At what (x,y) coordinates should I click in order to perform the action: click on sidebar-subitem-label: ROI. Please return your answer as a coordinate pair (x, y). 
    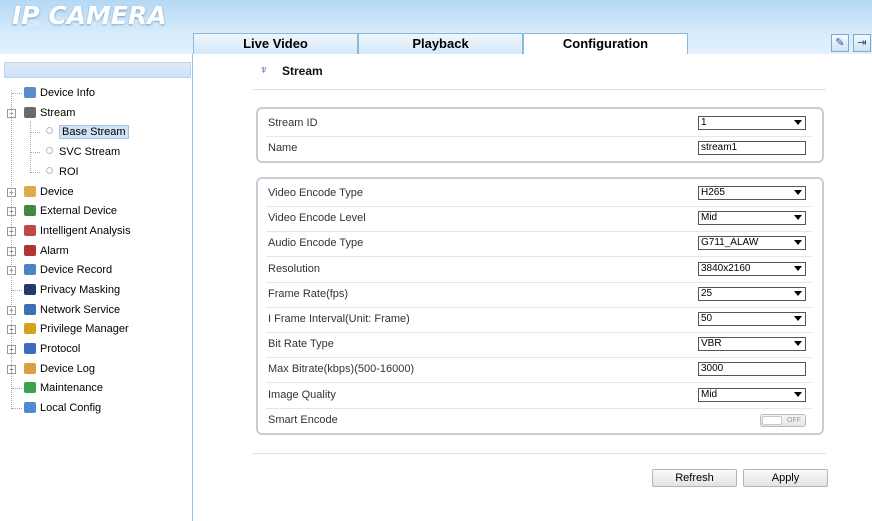
    Looking at the image, I should click on (69, 172).